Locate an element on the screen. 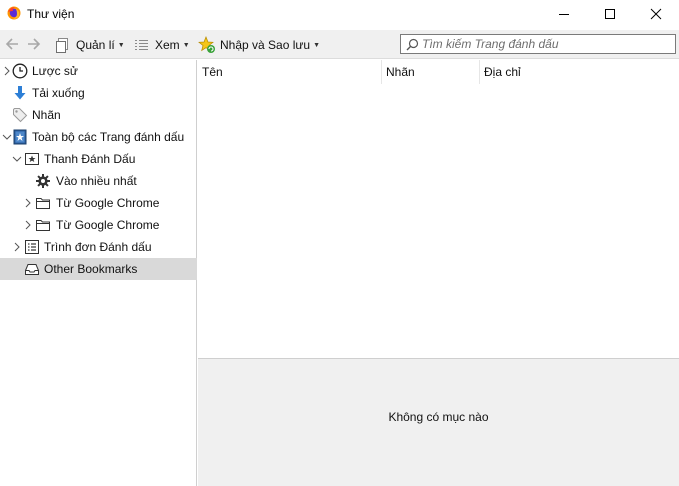  tree-item-label: Trình đơn Đánh dấu is located at coordinates (98, 247).